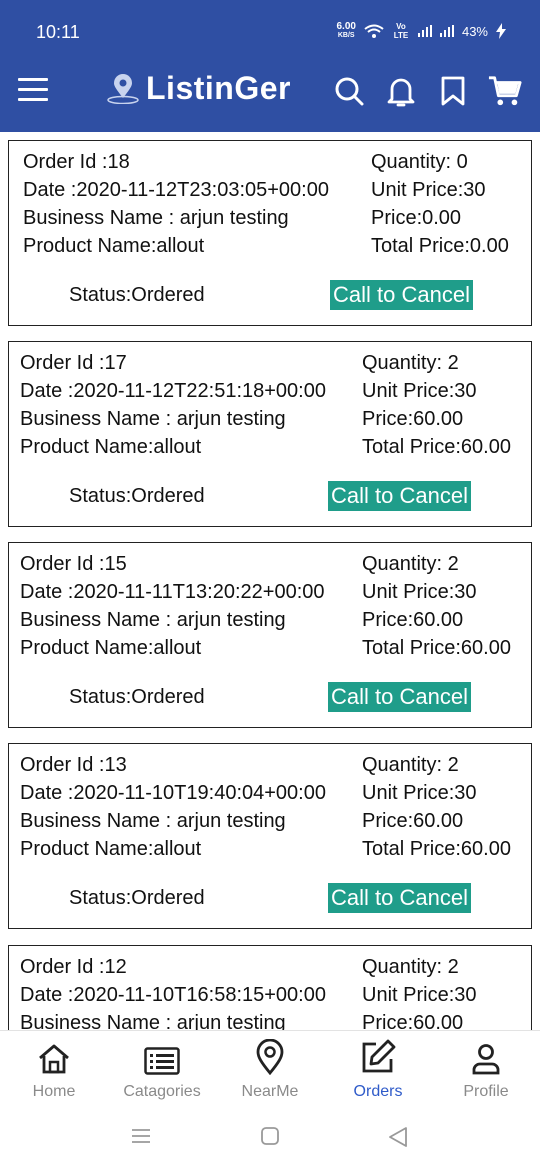 The width and height of the screenshot is (540, 1170). I want to click on status-indicators: 6.00 KB/S Vo LTE 43%, so click(421, 30).